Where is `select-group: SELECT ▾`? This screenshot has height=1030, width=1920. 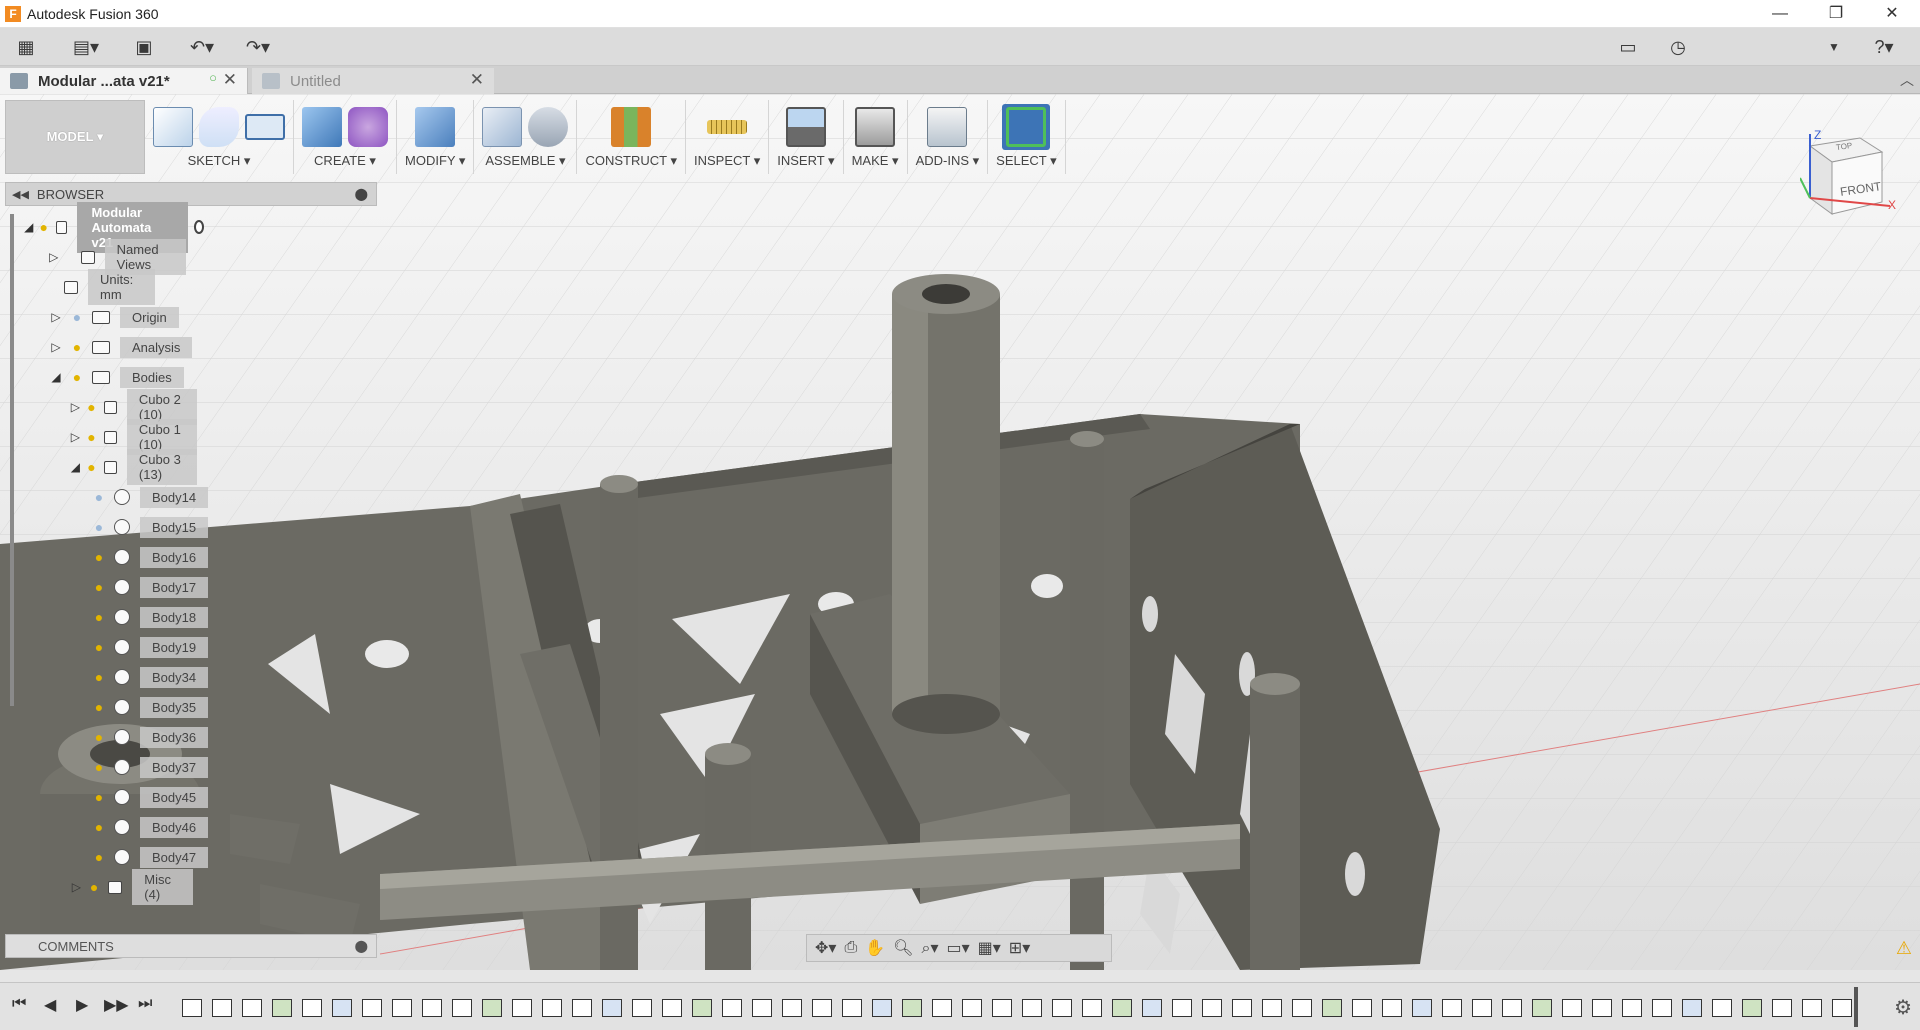
select-group: SELECT ▾ is located at coordinates (1027, 137).